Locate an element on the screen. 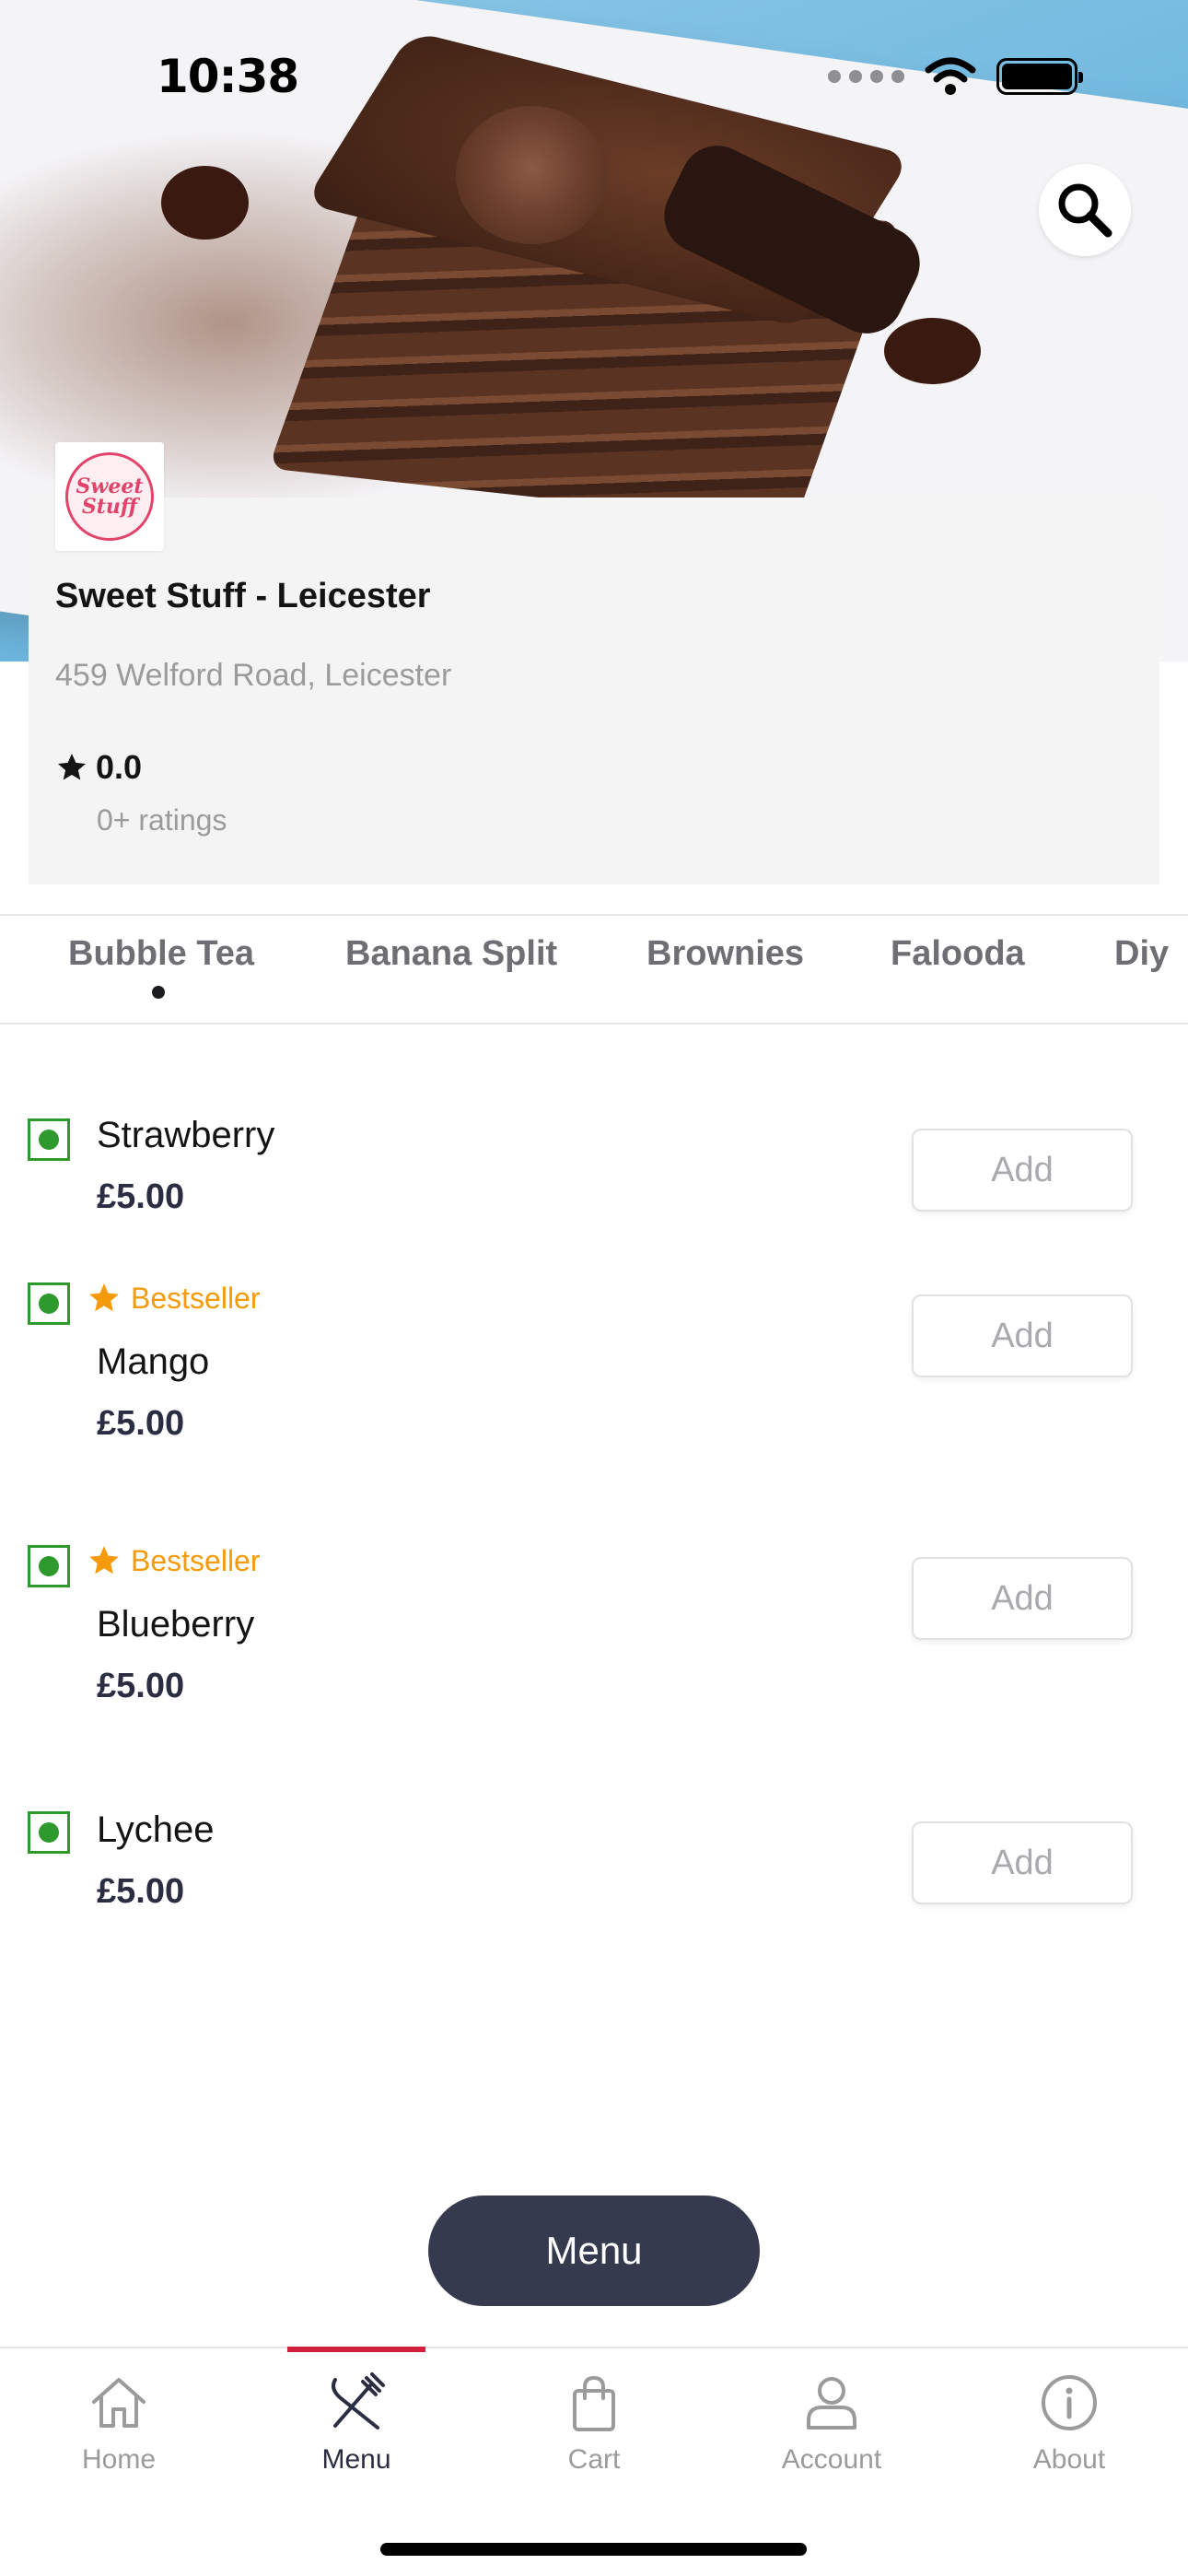 This screenshot has height=2576, width=1188. restaurant-address: 459 Welford Road, Leicester is located at coordinates (253, 675).